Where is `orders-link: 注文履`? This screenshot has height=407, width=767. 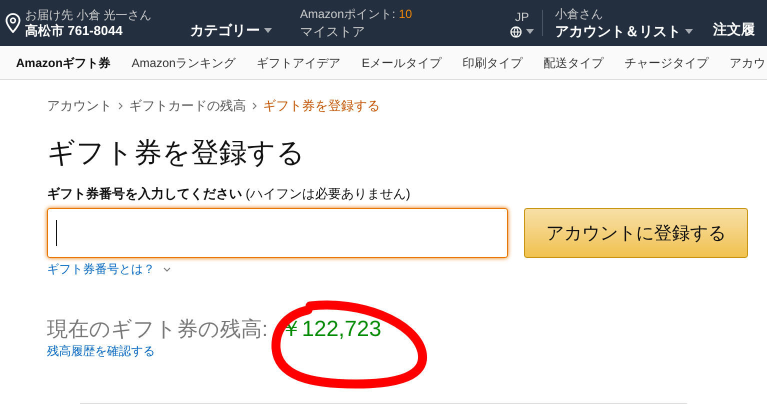 orders-link: 注文履 is located at coordinates (734, 29).